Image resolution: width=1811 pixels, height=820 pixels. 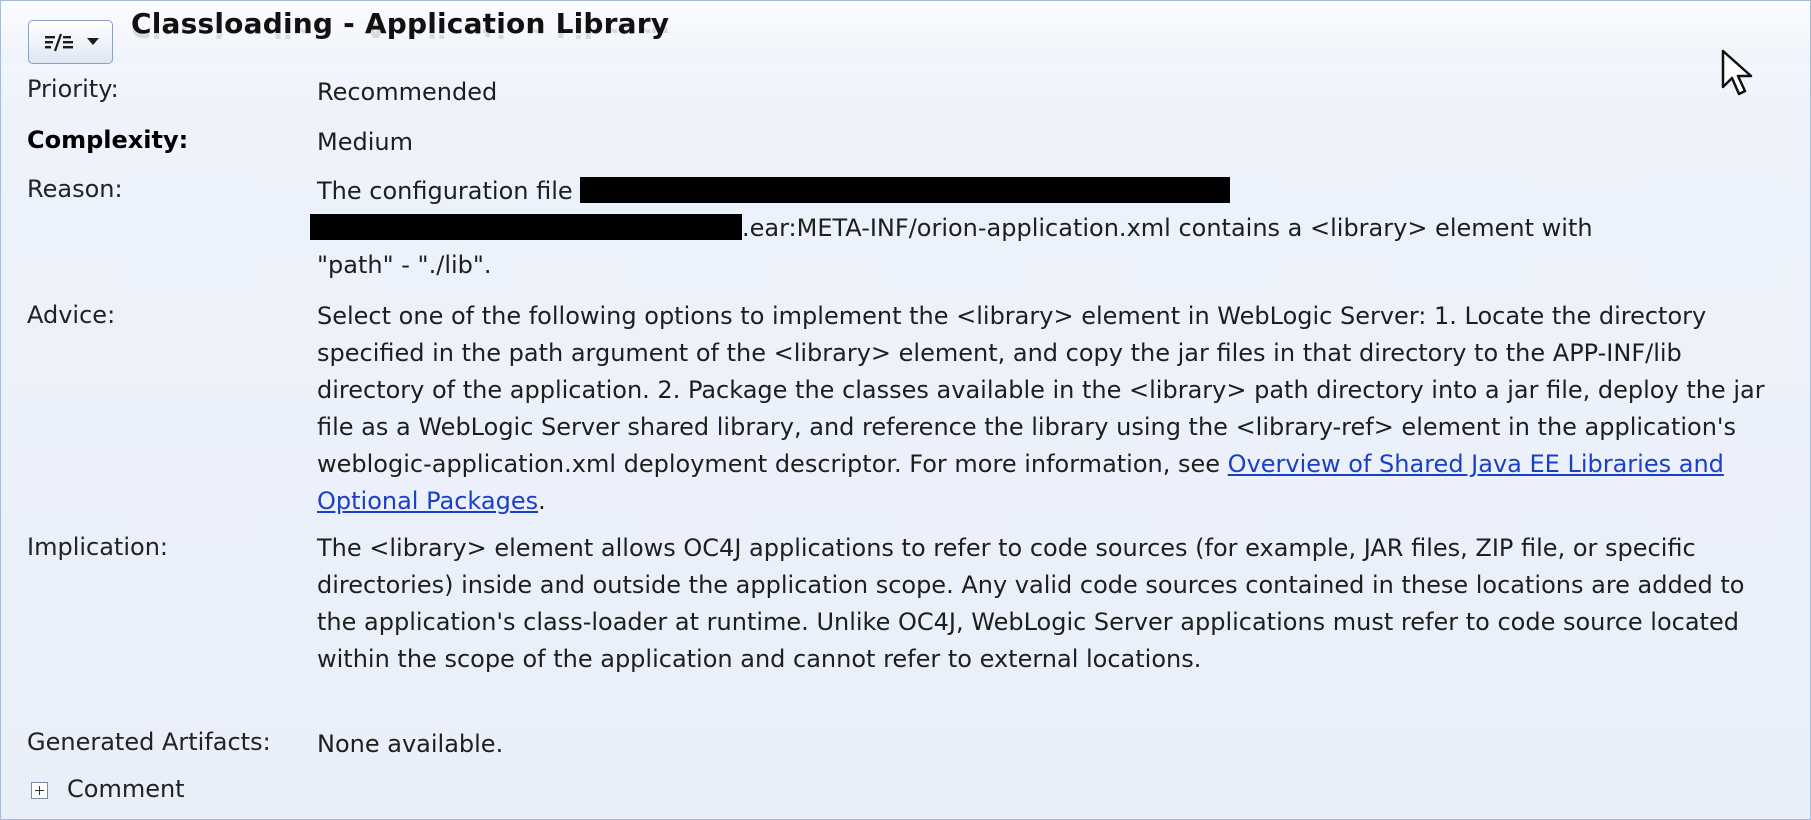 I want to click on advice-label: Advice:, so click(x=71, y=315).